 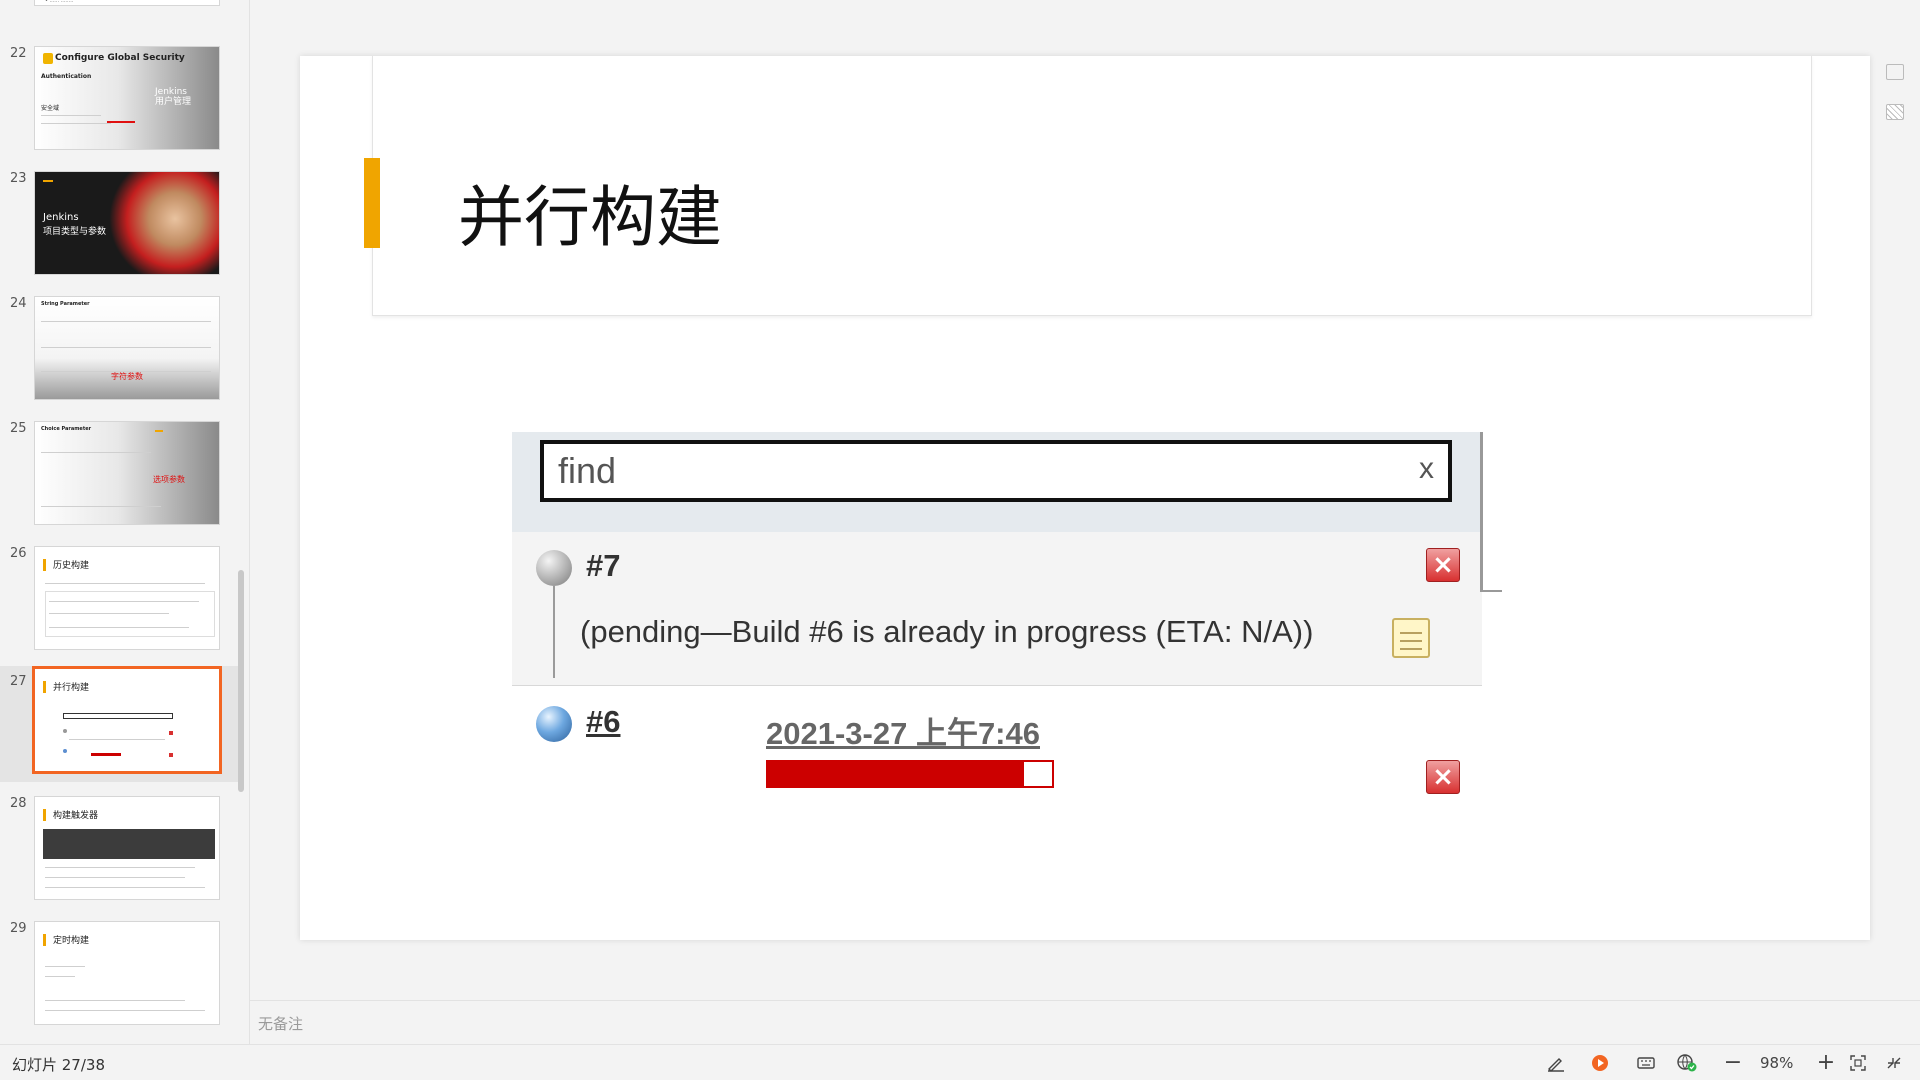 I want to click on thumbnail-heading: Authentication, so click(x=66, y=76).